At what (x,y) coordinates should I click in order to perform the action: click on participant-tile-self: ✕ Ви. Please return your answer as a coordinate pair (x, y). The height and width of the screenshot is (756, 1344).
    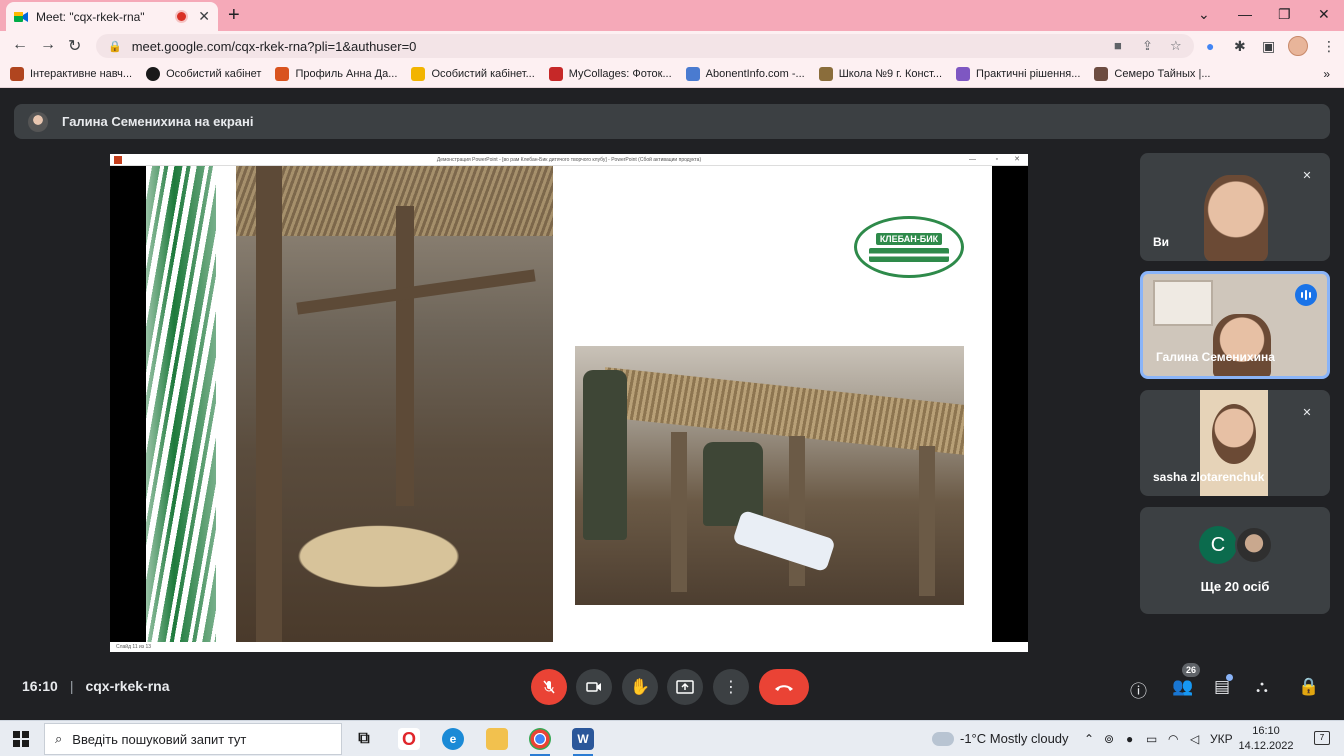
    Looking at the image, I should click on (1235, 207).